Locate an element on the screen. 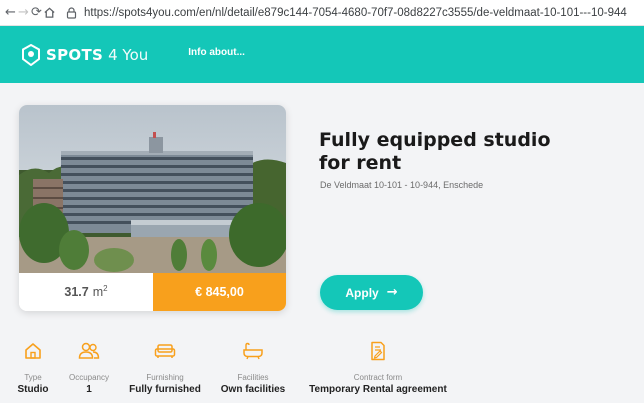 The width and height of the screenshot is (644, 403). logo: SPOTS 4 You is located at coordinates (85, 54).